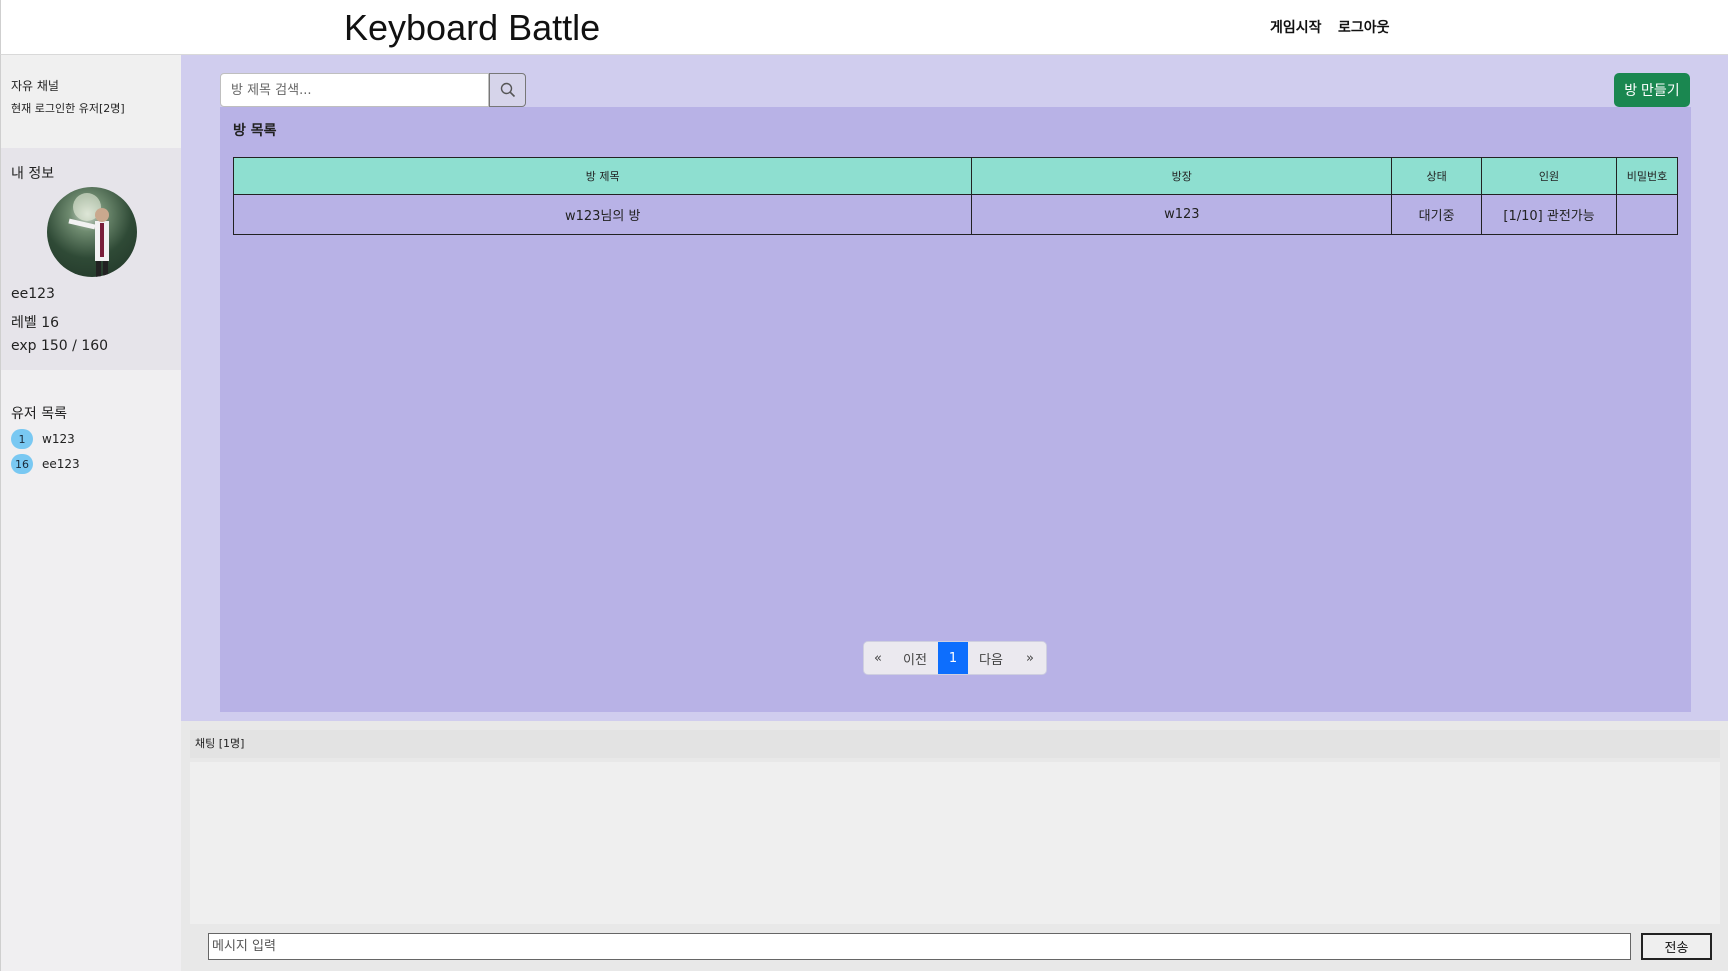  I want to click on column-header: 방장, so click(1182, 176).